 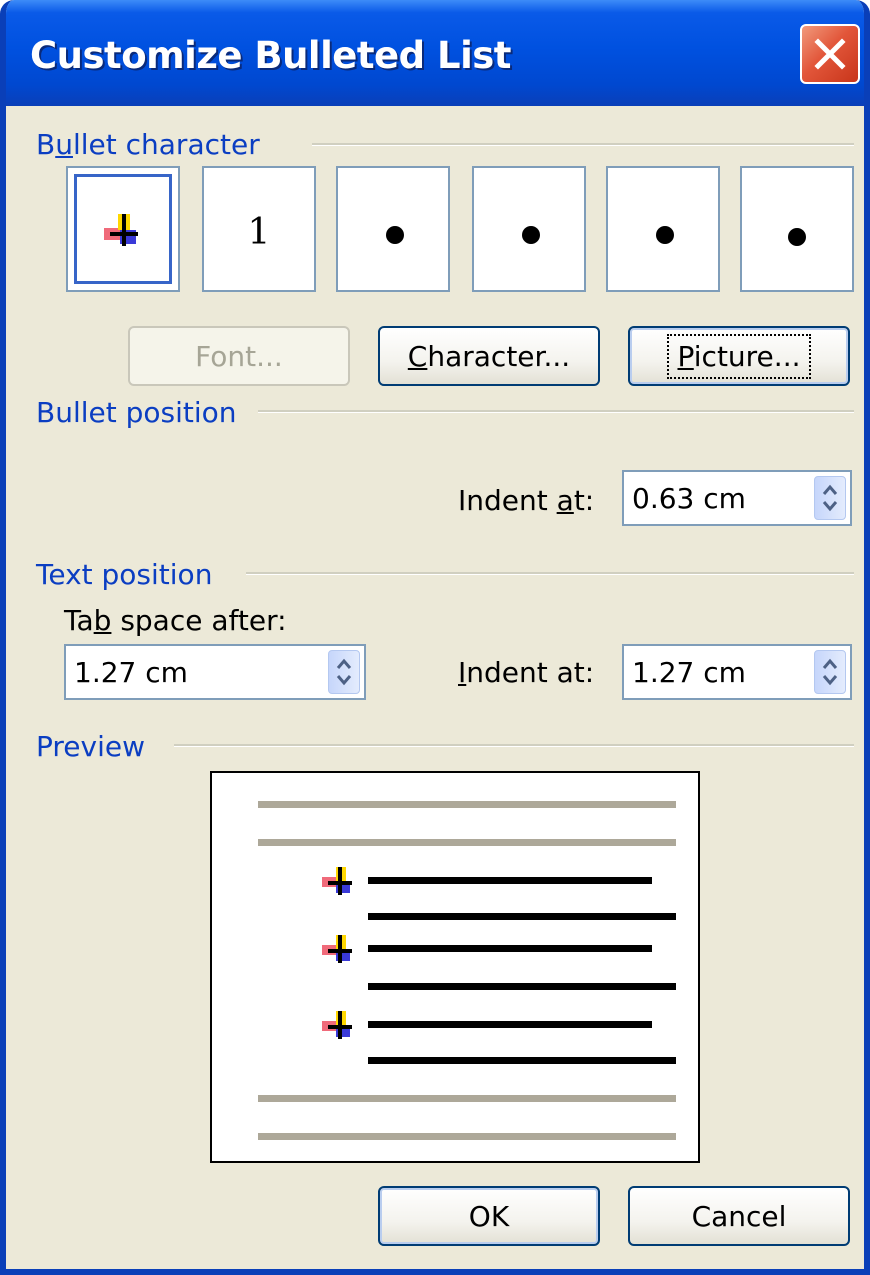 I want to click on preview-divider, so click(x=514, y=745).